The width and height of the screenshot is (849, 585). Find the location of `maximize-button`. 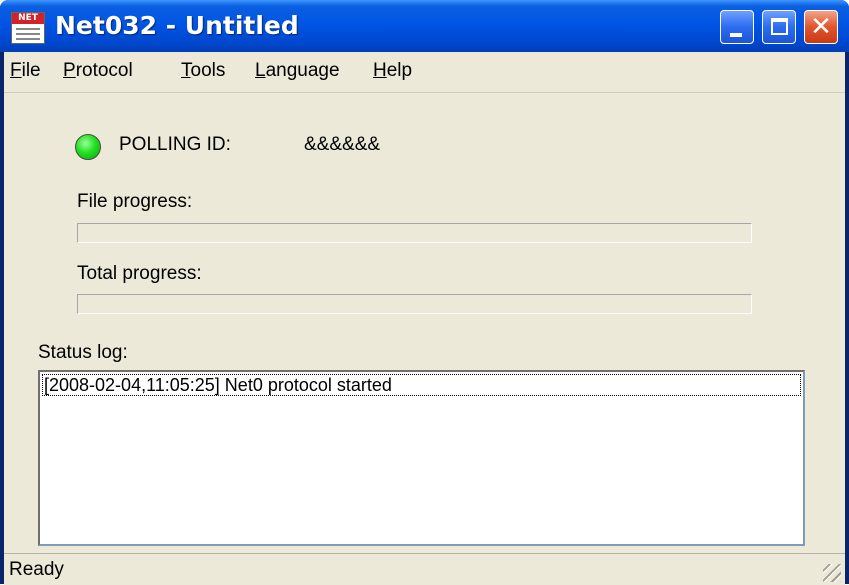

maximize-button is located at coordinates (779, 27).